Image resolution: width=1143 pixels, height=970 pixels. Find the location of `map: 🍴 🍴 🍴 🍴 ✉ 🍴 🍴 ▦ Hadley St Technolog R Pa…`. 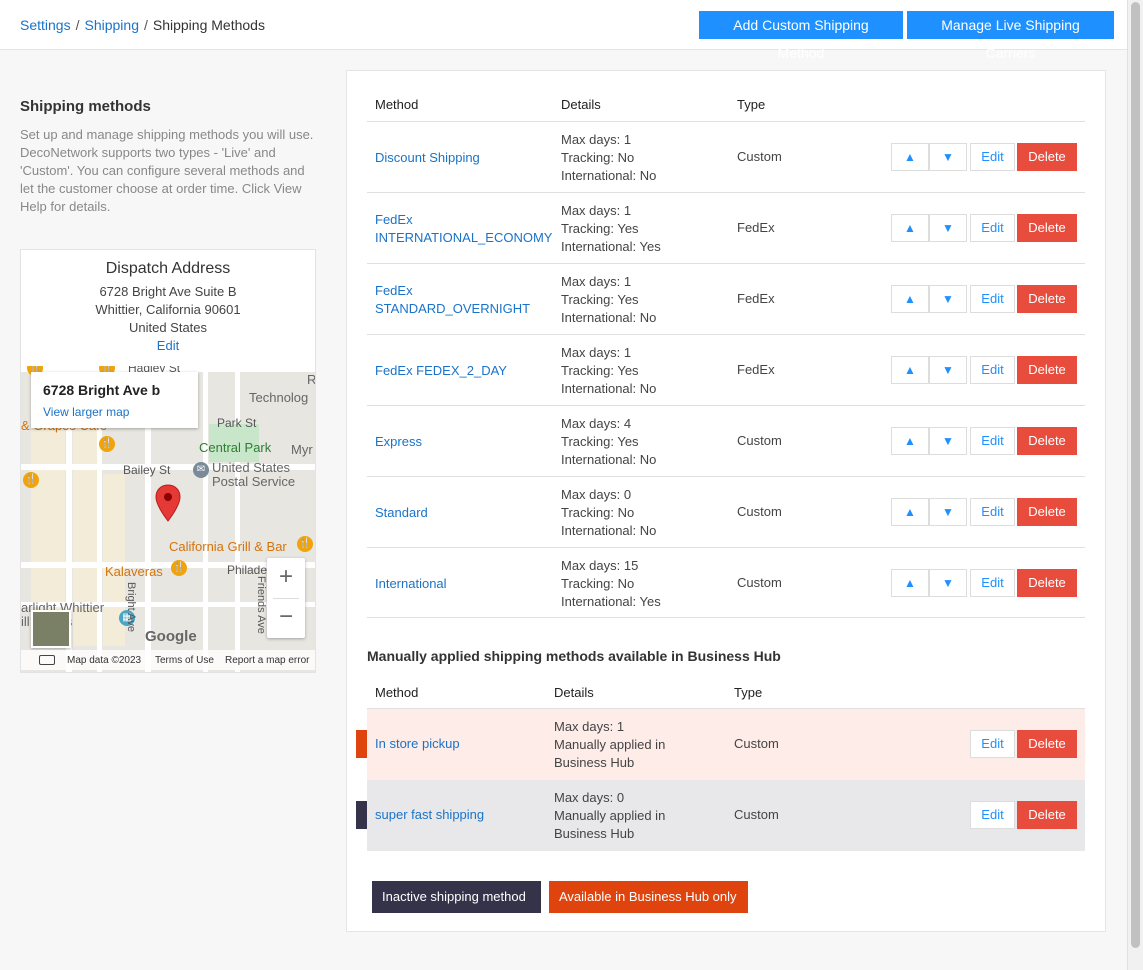

map: 🍴 🍴 🍴 🍴 ✉ 🍴 🍴 ▦ Hadley St Technolog R Pa… is located at coordinates (168, 519).